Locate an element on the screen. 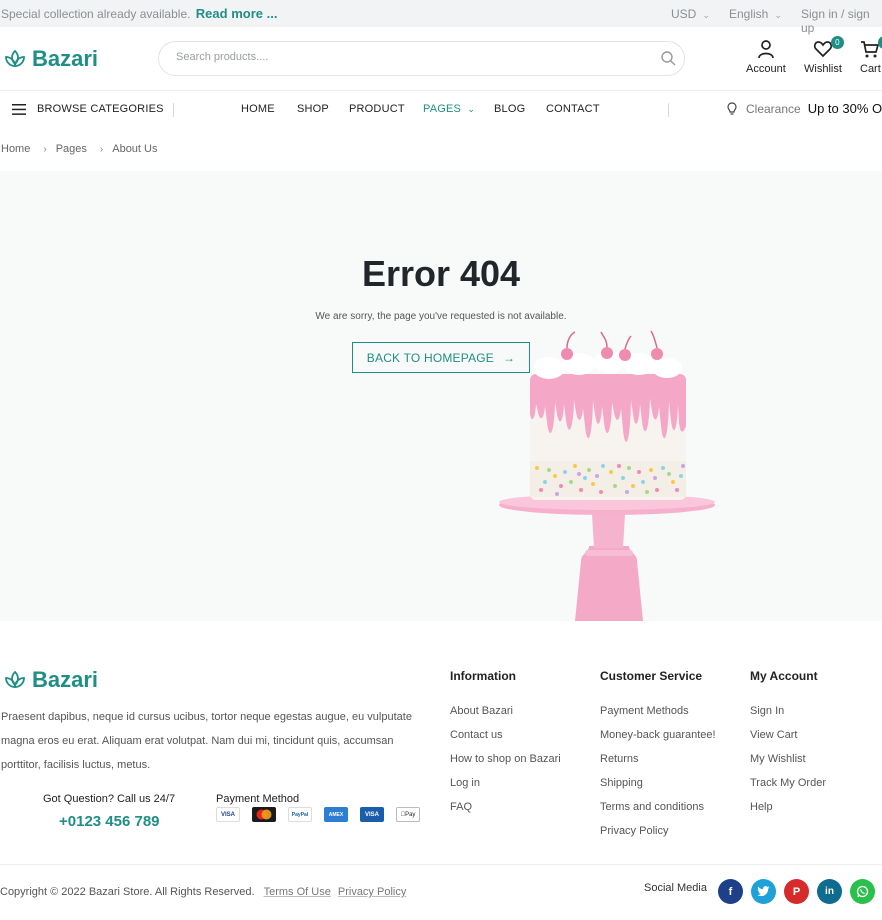 This screenshot has height=920, width=882. apple-pay-icon: Pay is located at coordinates (408, 814).